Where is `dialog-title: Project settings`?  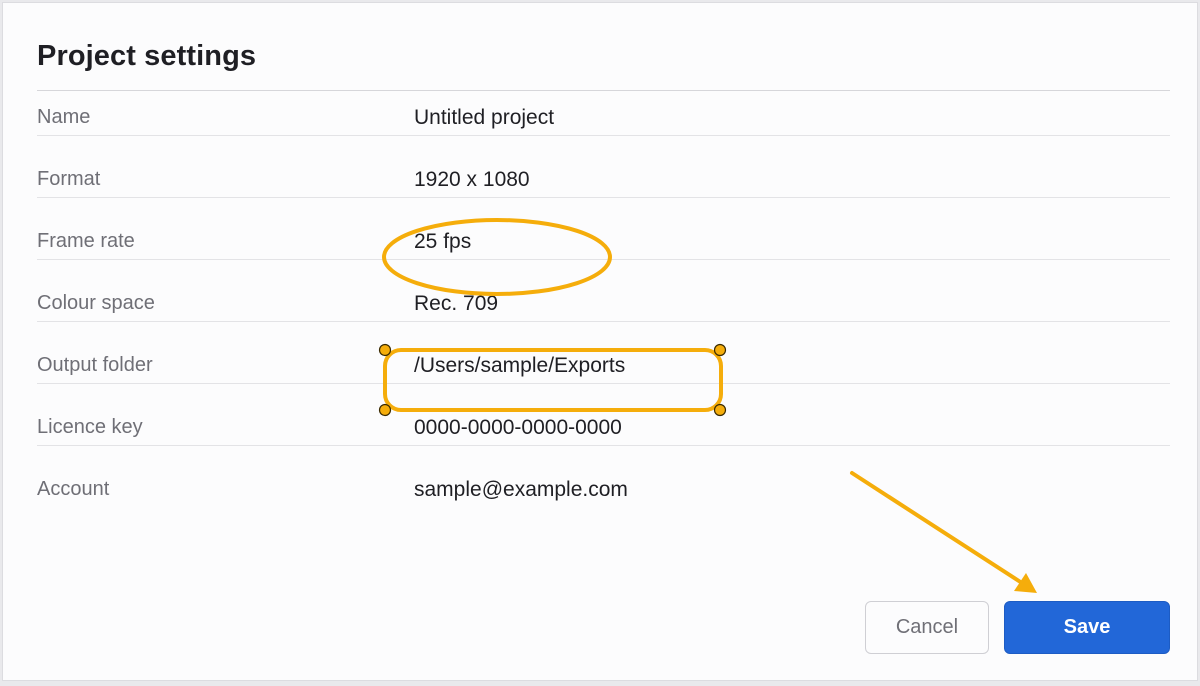 dialog-title: Project settings is located at coordinates (147, 56).